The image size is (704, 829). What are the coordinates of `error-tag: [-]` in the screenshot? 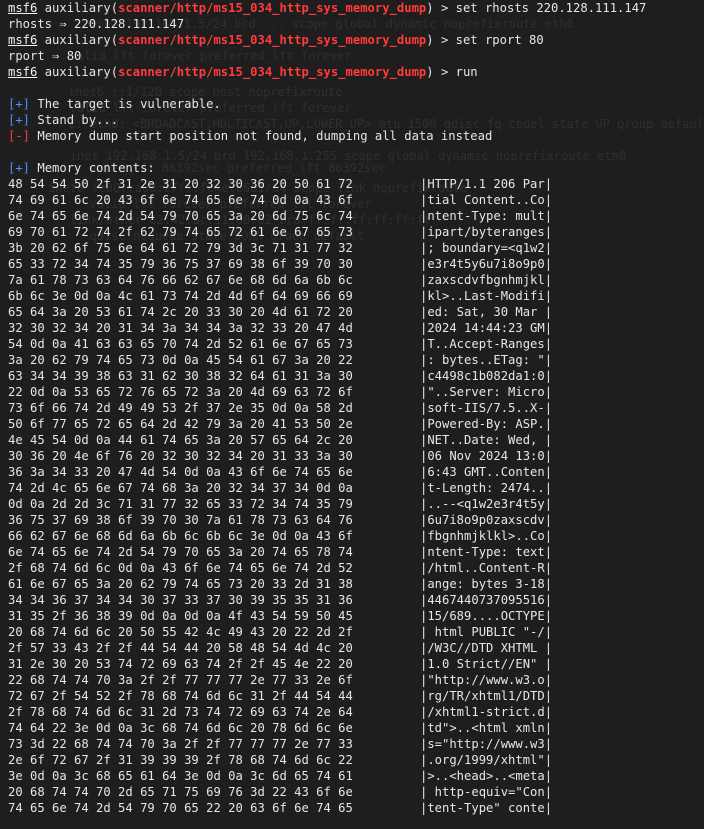 It's located at (19, 136).